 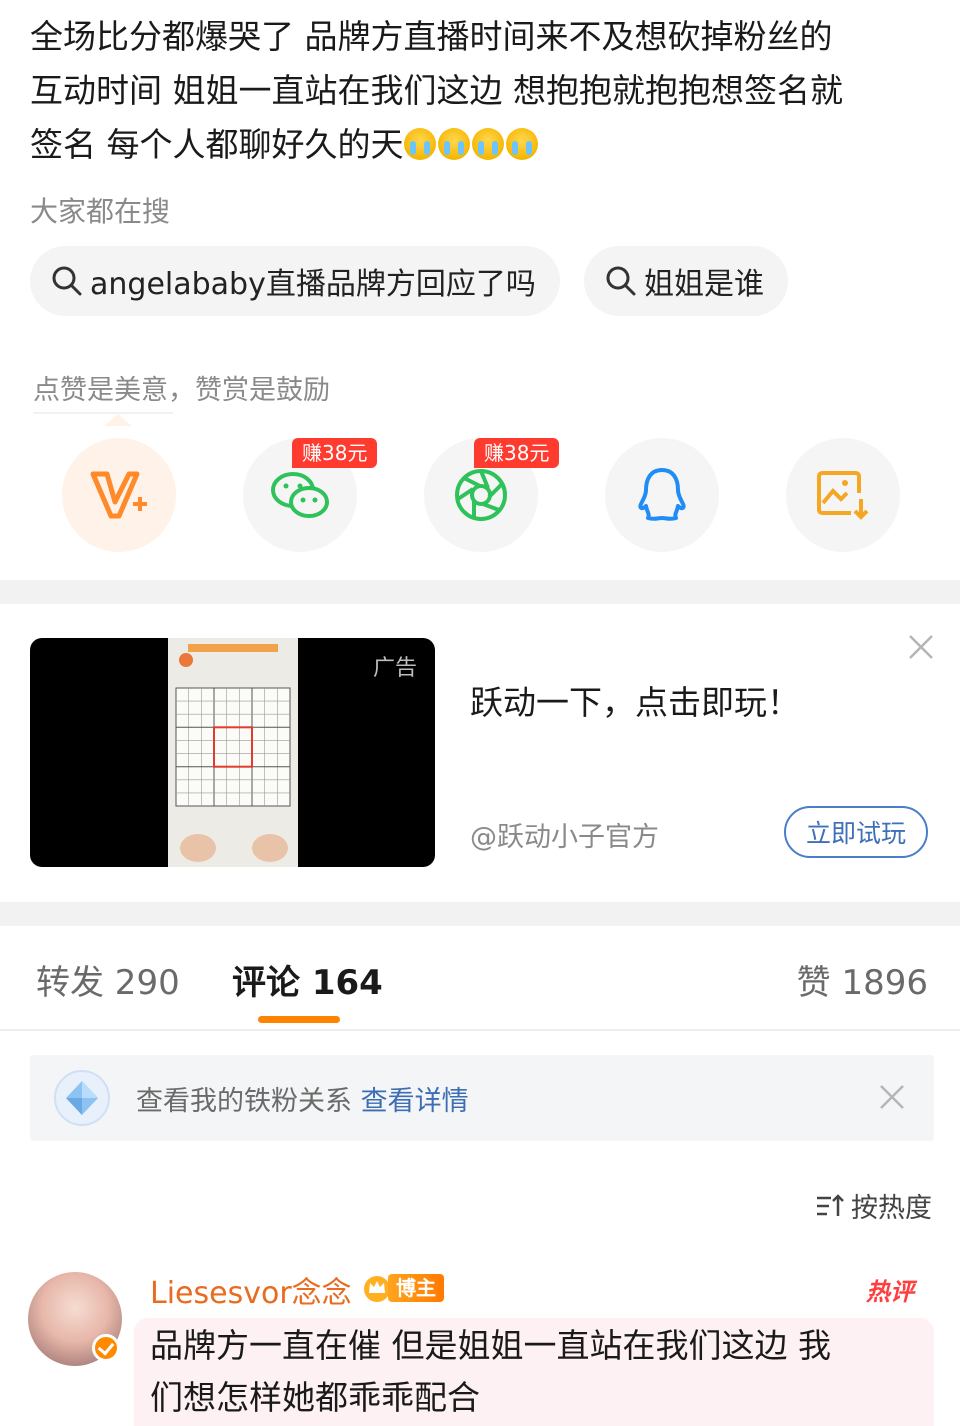 I want to click on like-hint: 点赞是美意，赞赏是鼓励, so click(x=181, y=390).